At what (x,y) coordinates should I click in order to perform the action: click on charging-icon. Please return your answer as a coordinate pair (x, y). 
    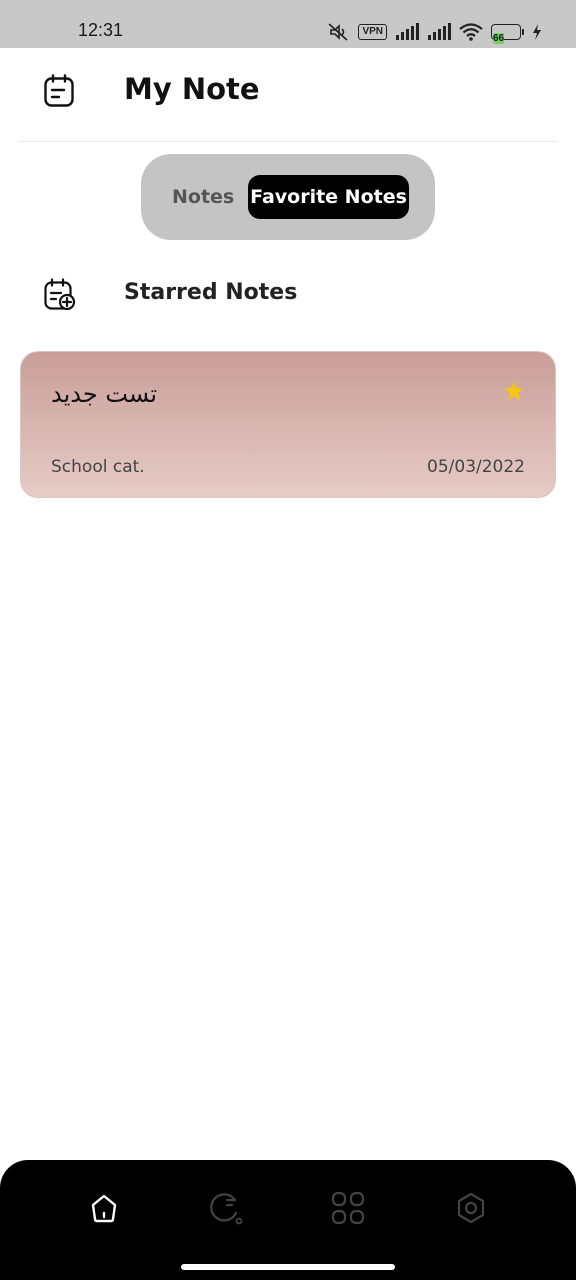
    Looking at the image, I should click on (537, 32).